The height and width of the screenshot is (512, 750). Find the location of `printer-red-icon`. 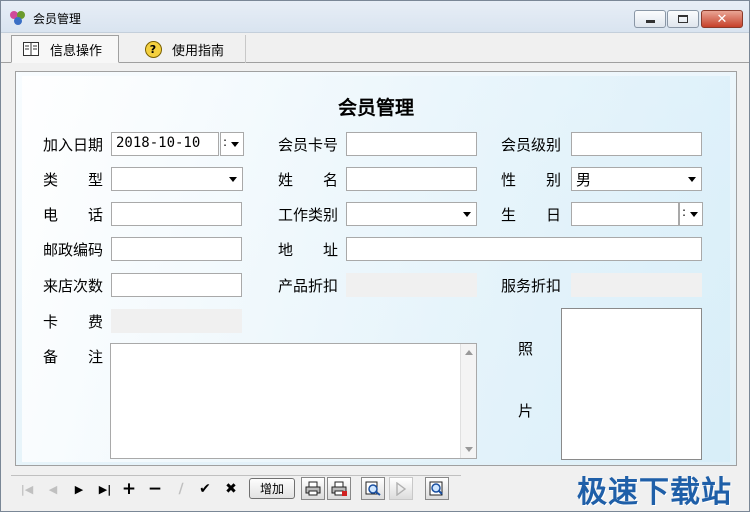

printer-red-icon is located at coordinates (339, 488).